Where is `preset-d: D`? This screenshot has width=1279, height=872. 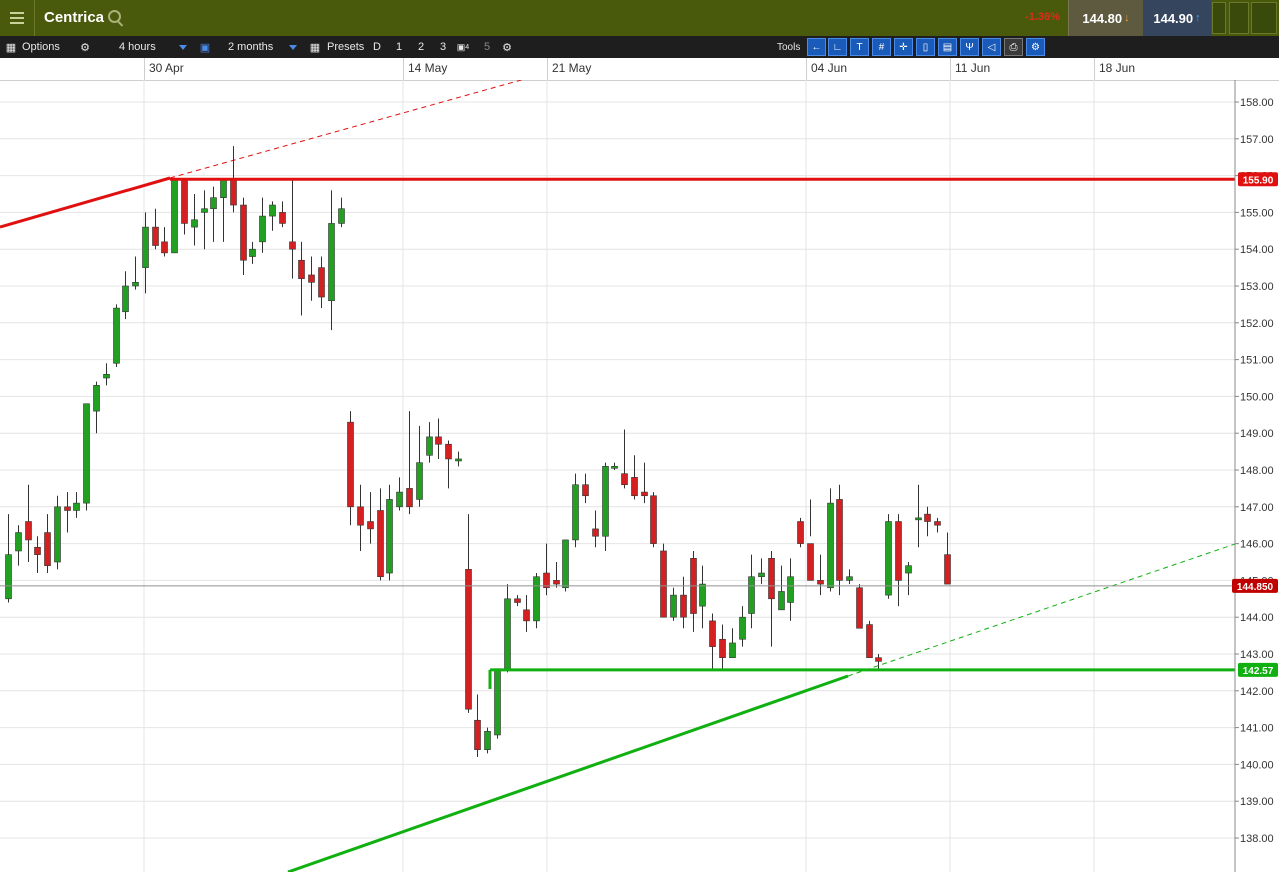 preset-d: D is located at coordinates (377, 47).